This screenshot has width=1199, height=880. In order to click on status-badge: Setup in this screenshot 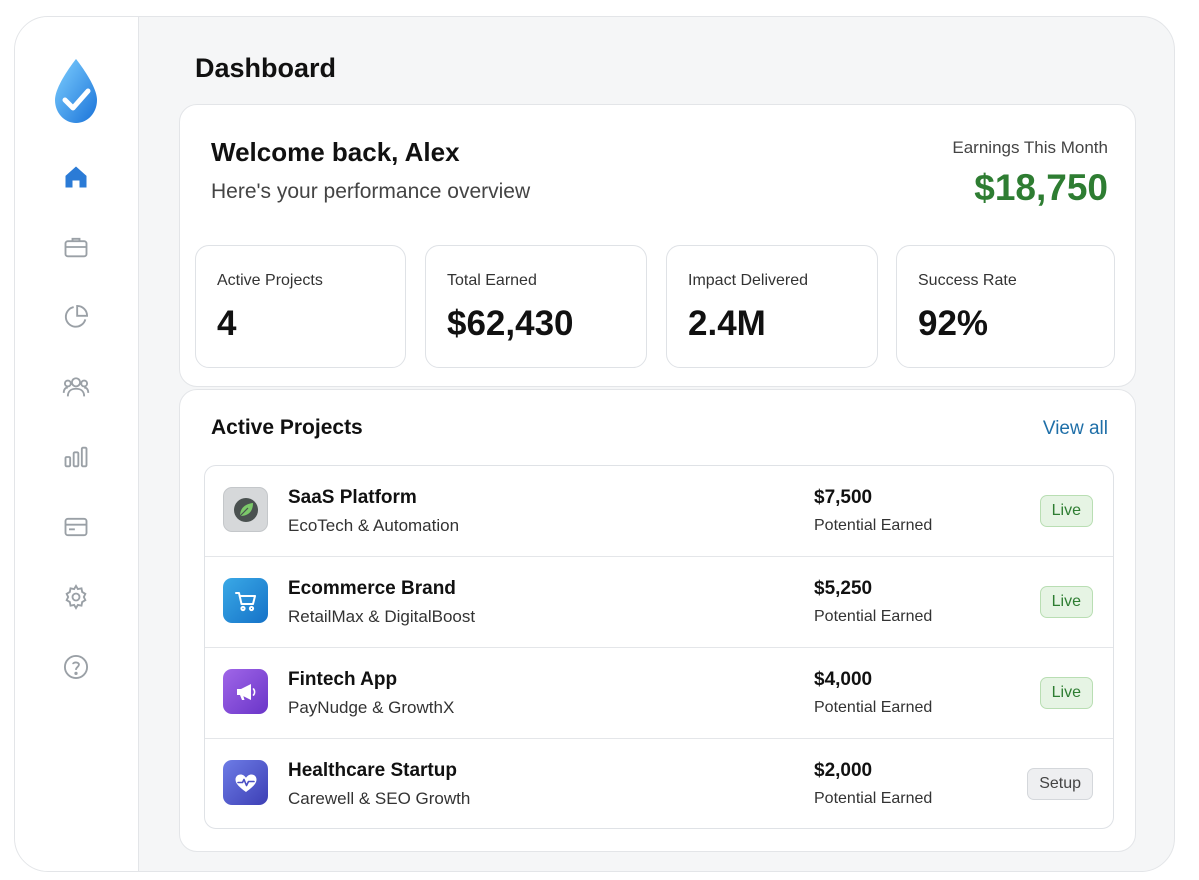, I will do `click(1060, 784)`.